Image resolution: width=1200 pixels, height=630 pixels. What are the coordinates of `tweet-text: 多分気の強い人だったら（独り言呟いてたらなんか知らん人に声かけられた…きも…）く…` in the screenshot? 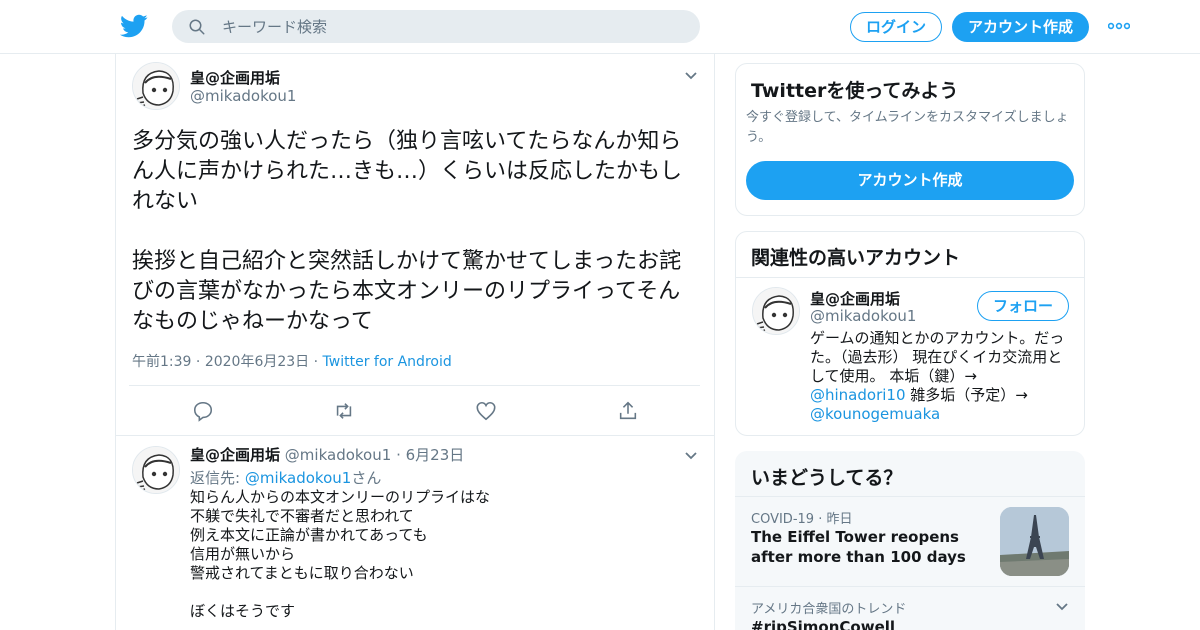 It's located at (407, 231).